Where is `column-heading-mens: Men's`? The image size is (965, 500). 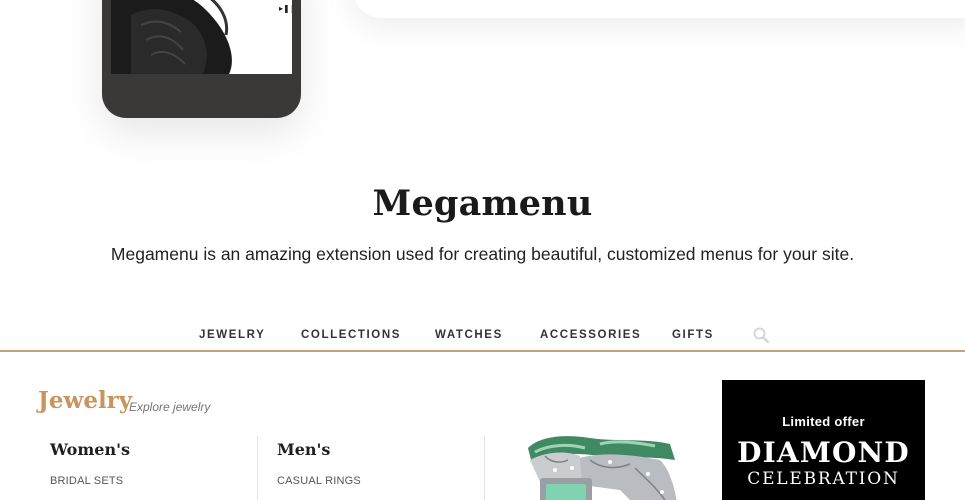
column-heading-mens: Men's is located at coordinates (303, 449).